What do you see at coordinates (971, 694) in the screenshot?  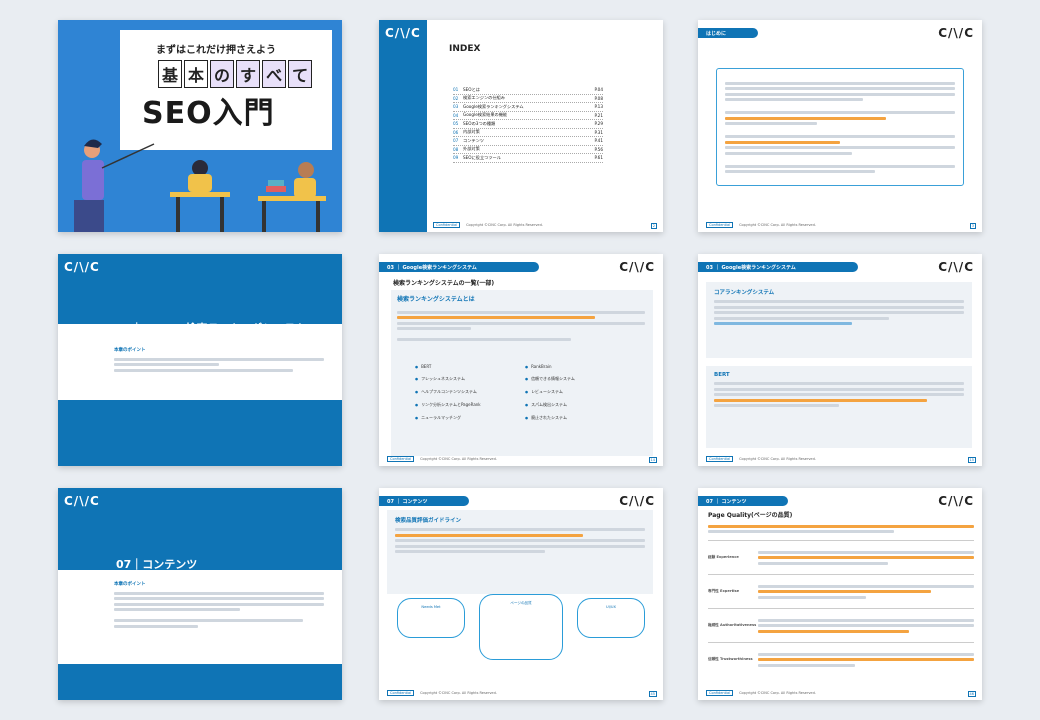 I see `page-number: 46` at bounding box center [971, 694].